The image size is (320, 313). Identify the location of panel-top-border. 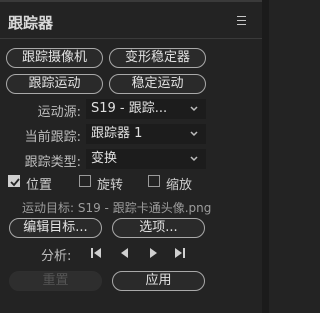
(134, 1).